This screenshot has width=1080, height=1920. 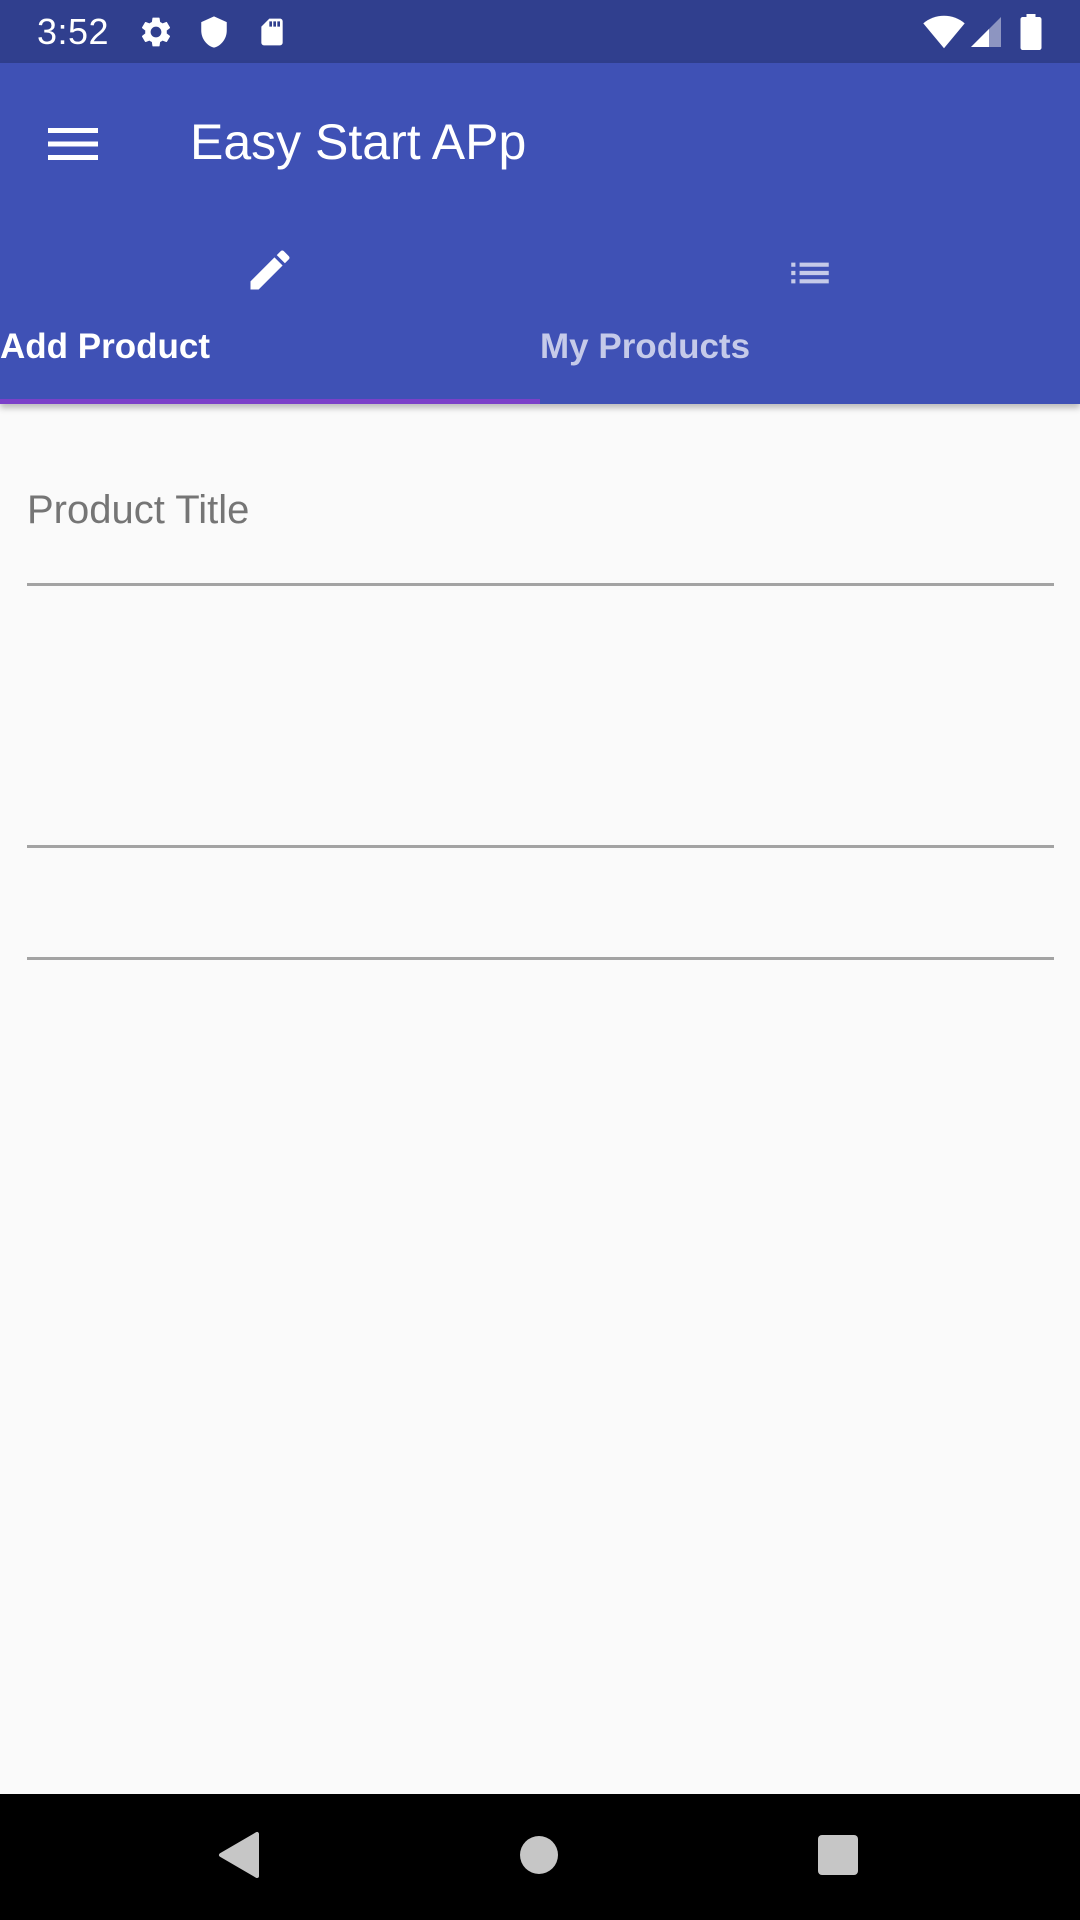 What do you see at coordinates (73, 31) in the screenshot?
I see `status-time: 3:52` at bounding box center [73, 31].